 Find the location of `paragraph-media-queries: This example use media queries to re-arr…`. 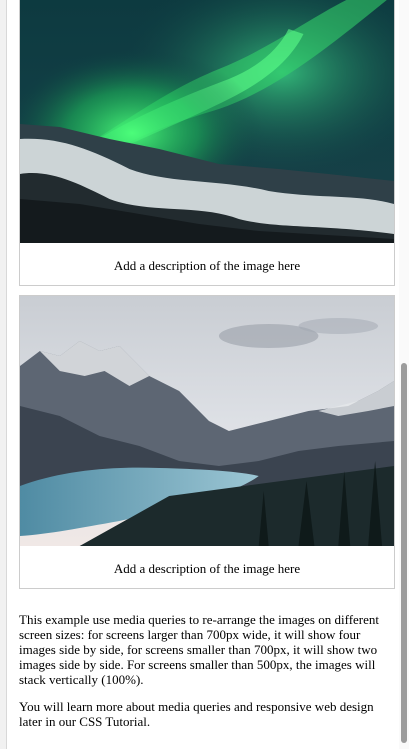

paragraph-media-queries: This example use media queries to re-arr… is located at coordinates (199, 649).